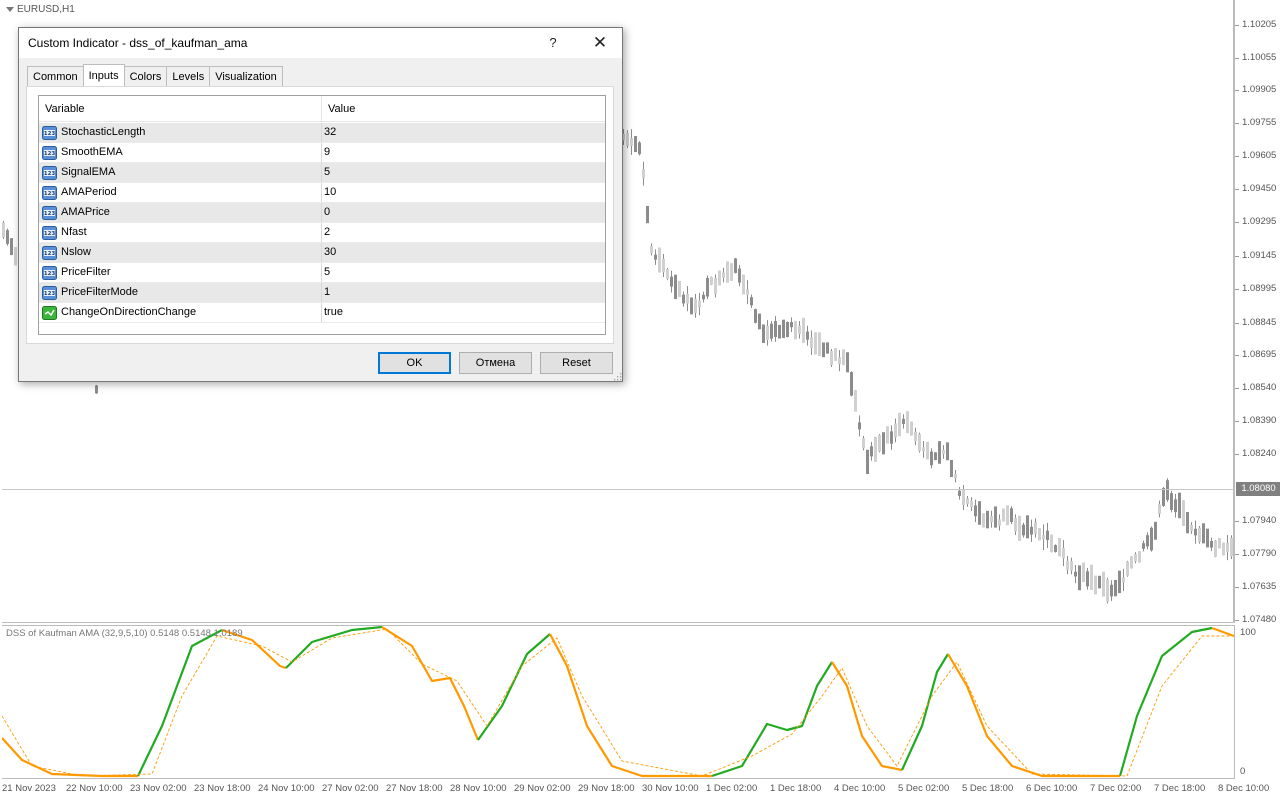 The width and height of the screenshot is (1280, 800). Describe the element at coordinates (350, 788) in the screenshot. I see `time-axis-label: 27 Nov 02:00` at that location.